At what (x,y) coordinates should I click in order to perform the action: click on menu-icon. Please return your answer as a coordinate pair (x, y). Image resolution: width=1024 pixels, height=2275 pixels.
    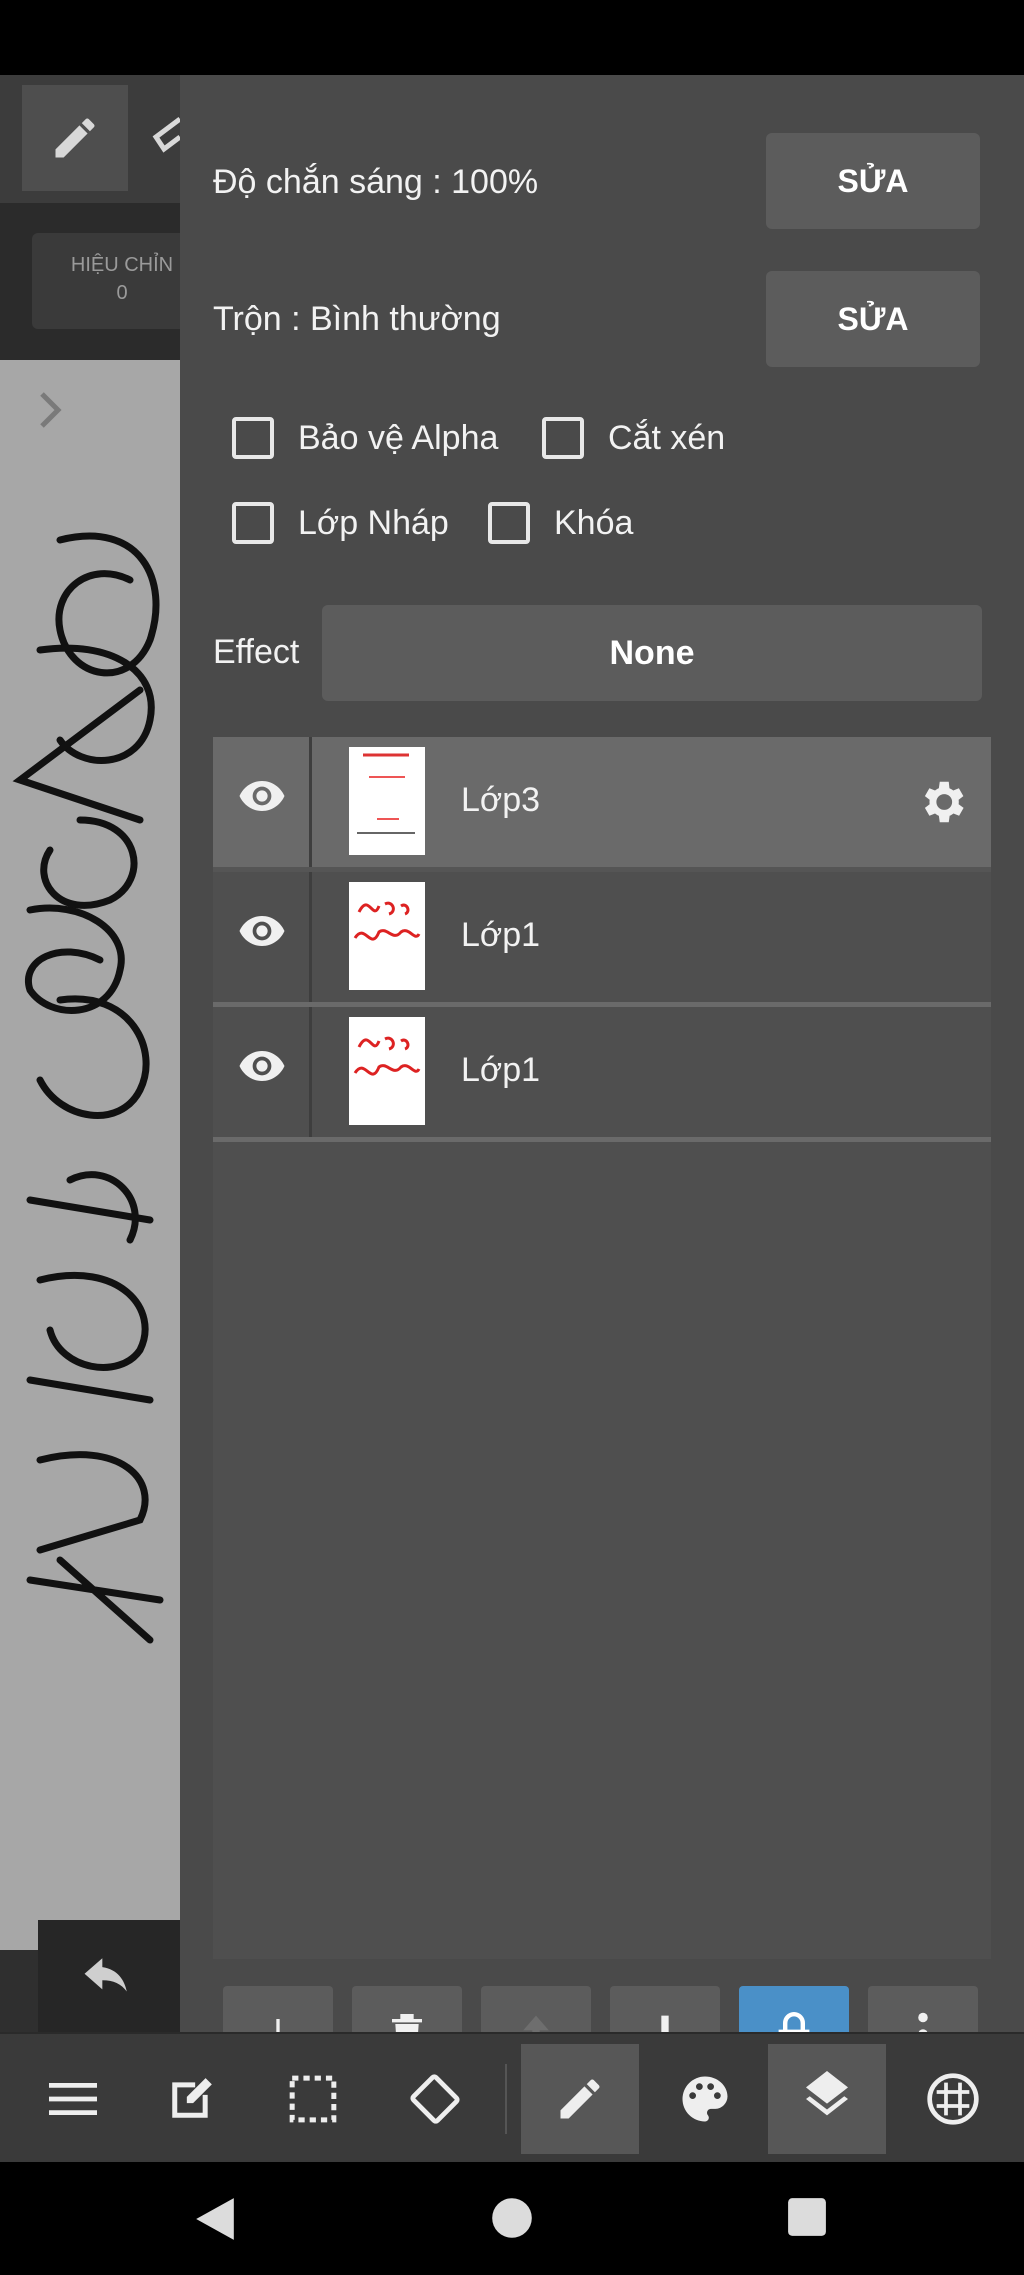
    Looking at the image, I should click on (73, 2099).